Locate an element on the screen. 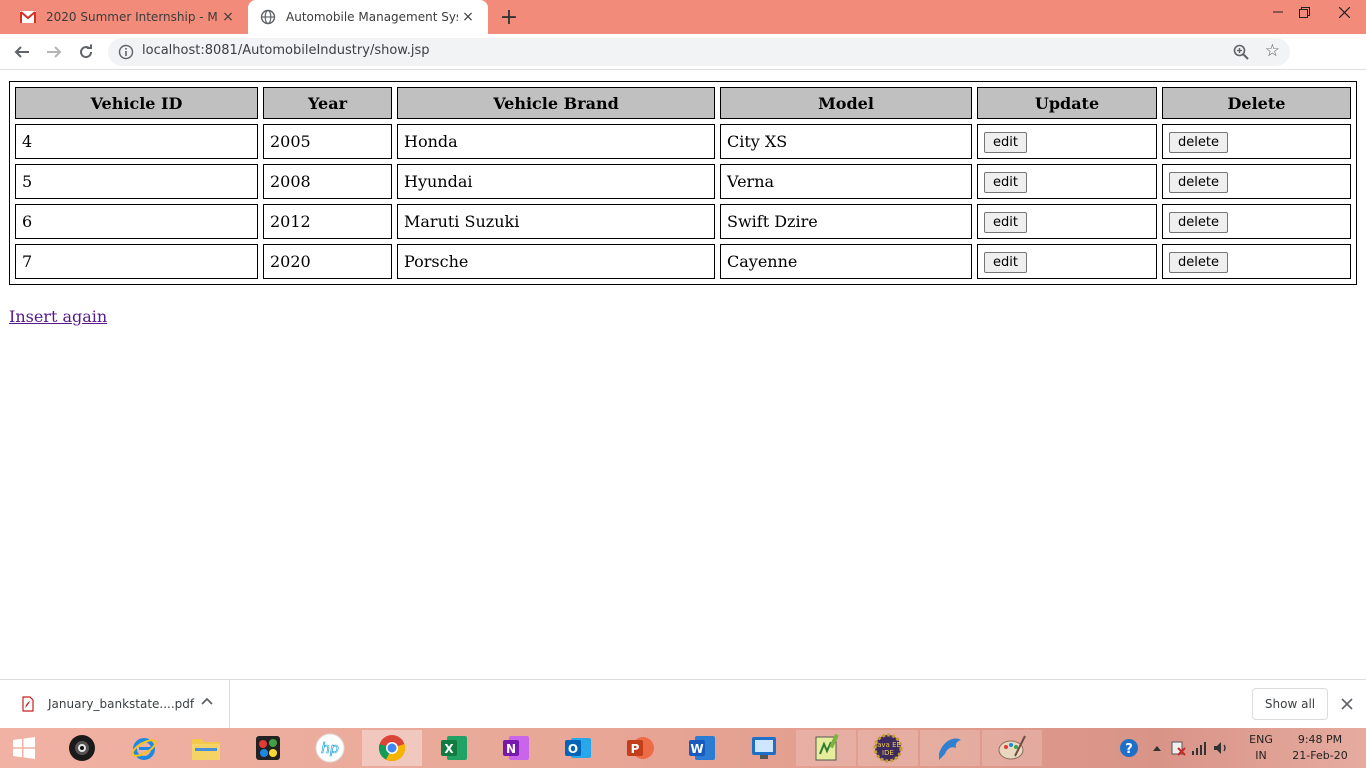 The width and height of the screenshot is (1366, 768). svg-text: W is located at coordinates (696, 749).